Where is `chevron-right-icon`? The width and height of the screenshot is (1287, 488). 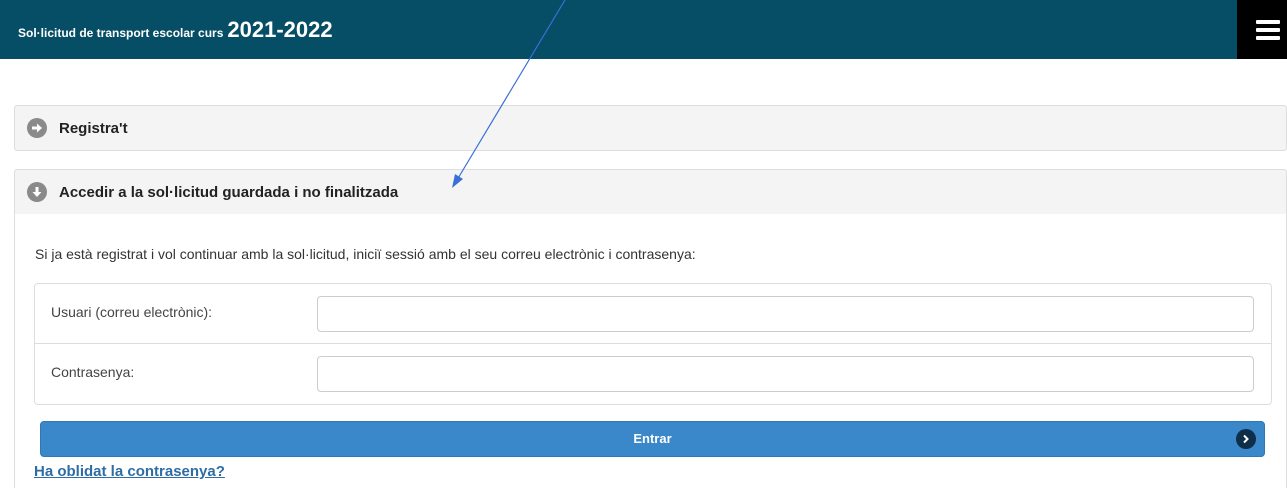
chevron-right-icon is located at coordinates (1246, 439).